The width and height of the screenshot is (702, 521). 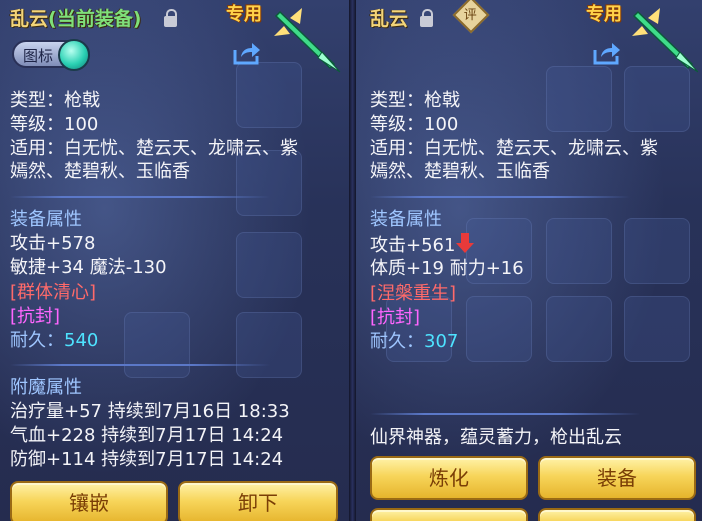 What do you see at coordinates (81, 340) in the screenshot?
I see `durability-value: 540` at bounding box center [81, 340].